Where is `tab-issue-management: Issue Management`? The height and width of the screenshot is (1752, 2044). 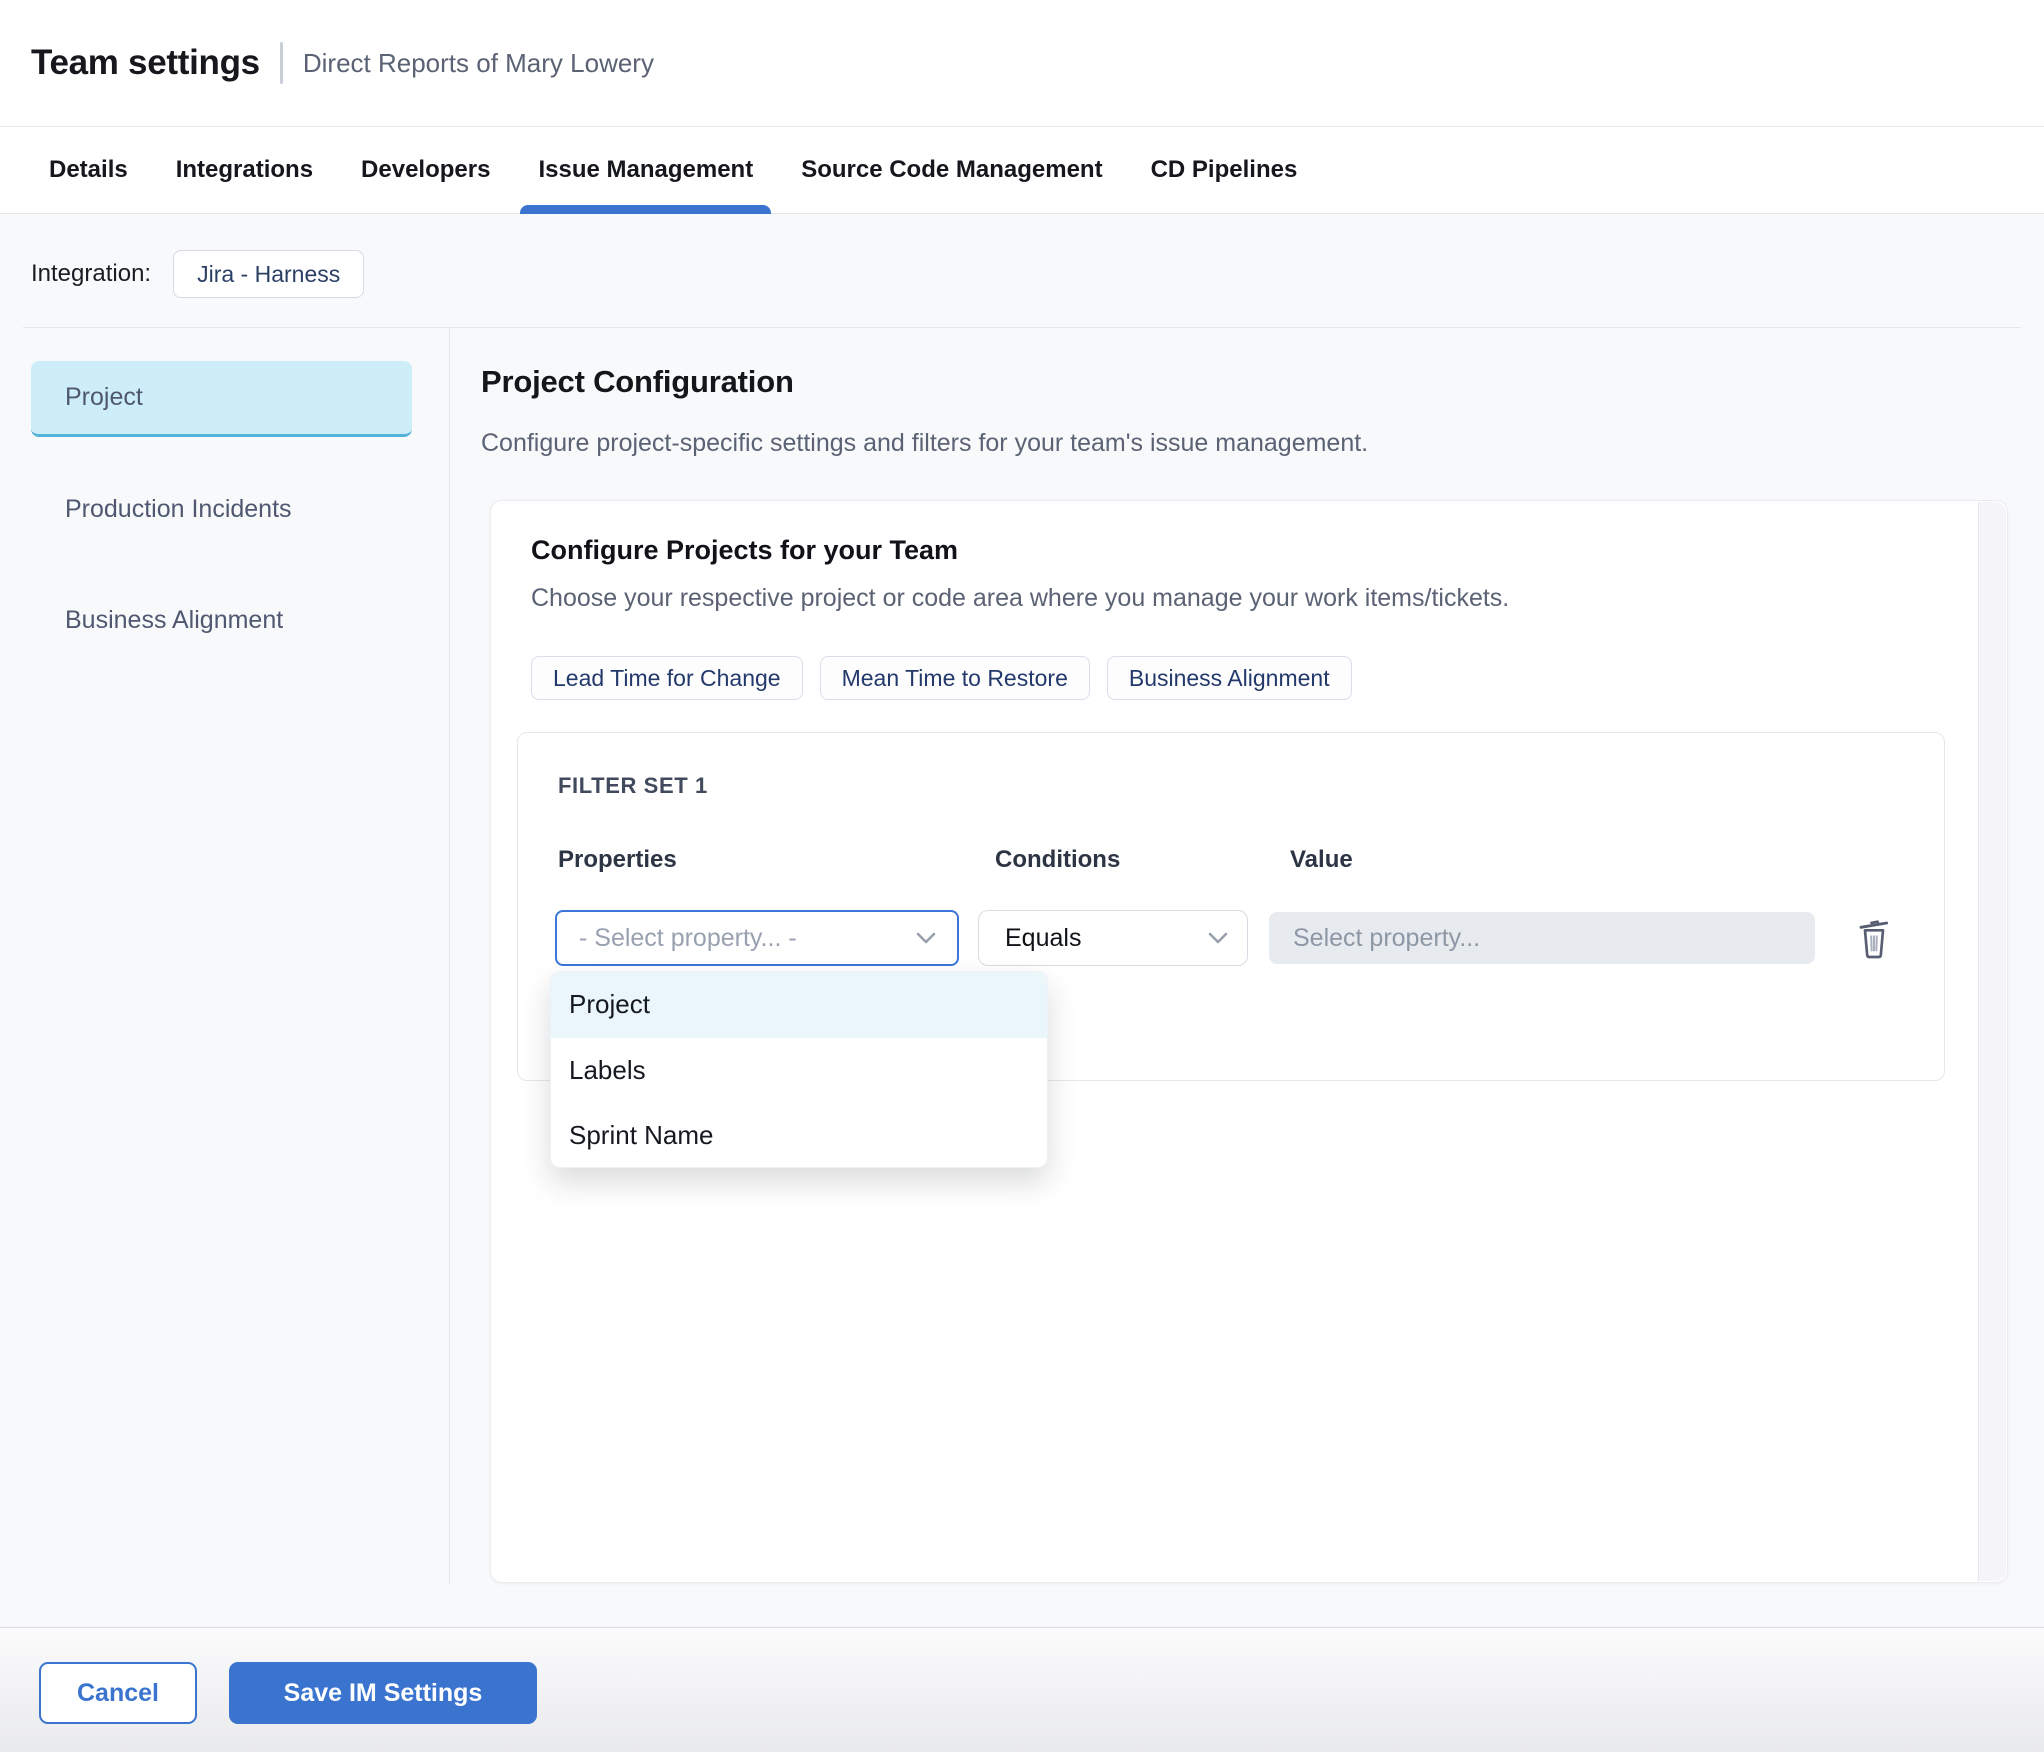 tab-issue-management: Issue Management is located at coordinates (646, 170).